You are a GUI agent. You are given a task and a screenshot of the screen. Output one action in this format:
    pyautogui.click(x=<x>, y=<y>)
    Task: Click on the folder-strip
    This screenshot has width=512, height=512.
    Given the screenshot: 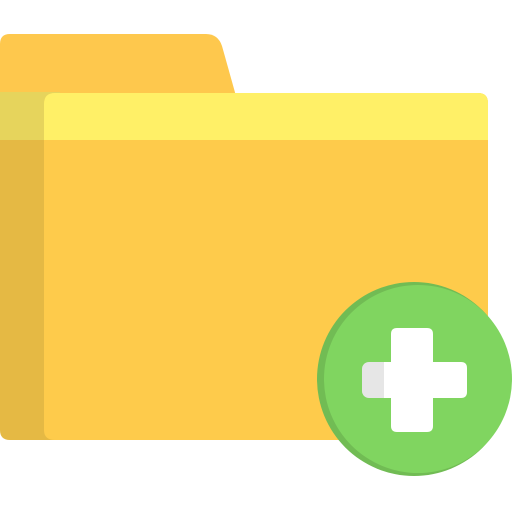 What is the action you would take?
    pyautogui.click(x=266, y=116)
    